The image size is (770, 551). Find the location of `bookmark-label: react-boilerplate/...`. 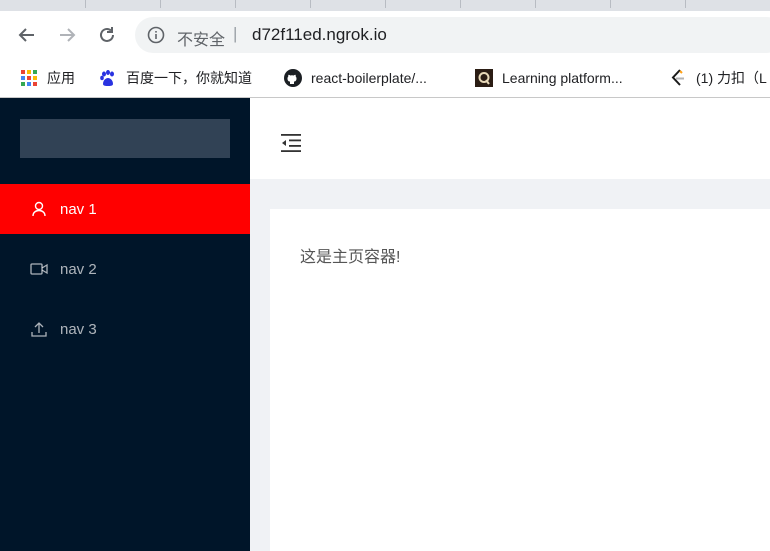

bookmark-label: react-boilerplate/... is located at coordinates (369, 78).